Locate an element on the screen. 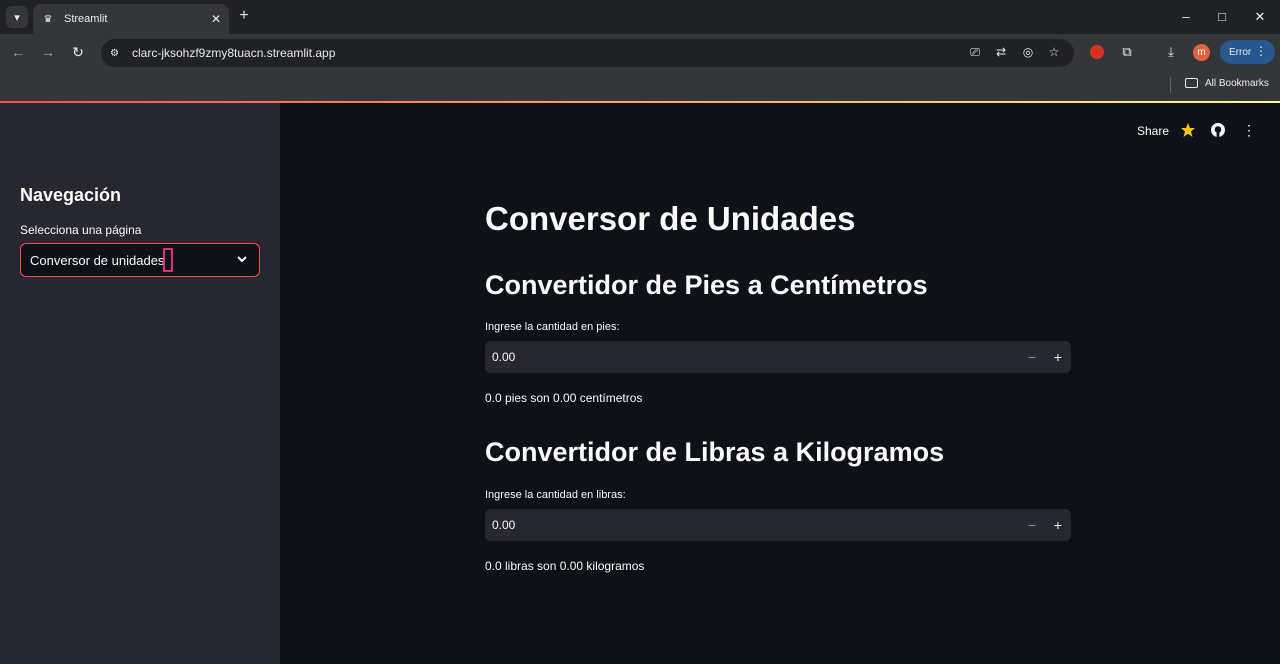  streamlit-favicon-icon: ♛ is located at coordinates (48, 19).